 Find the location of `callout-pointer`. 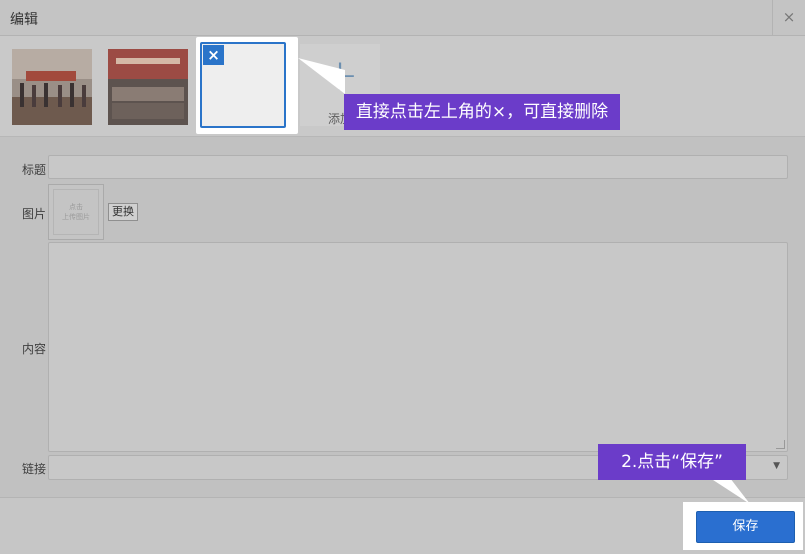

callout-pointer is located at coordinates (321, 76).